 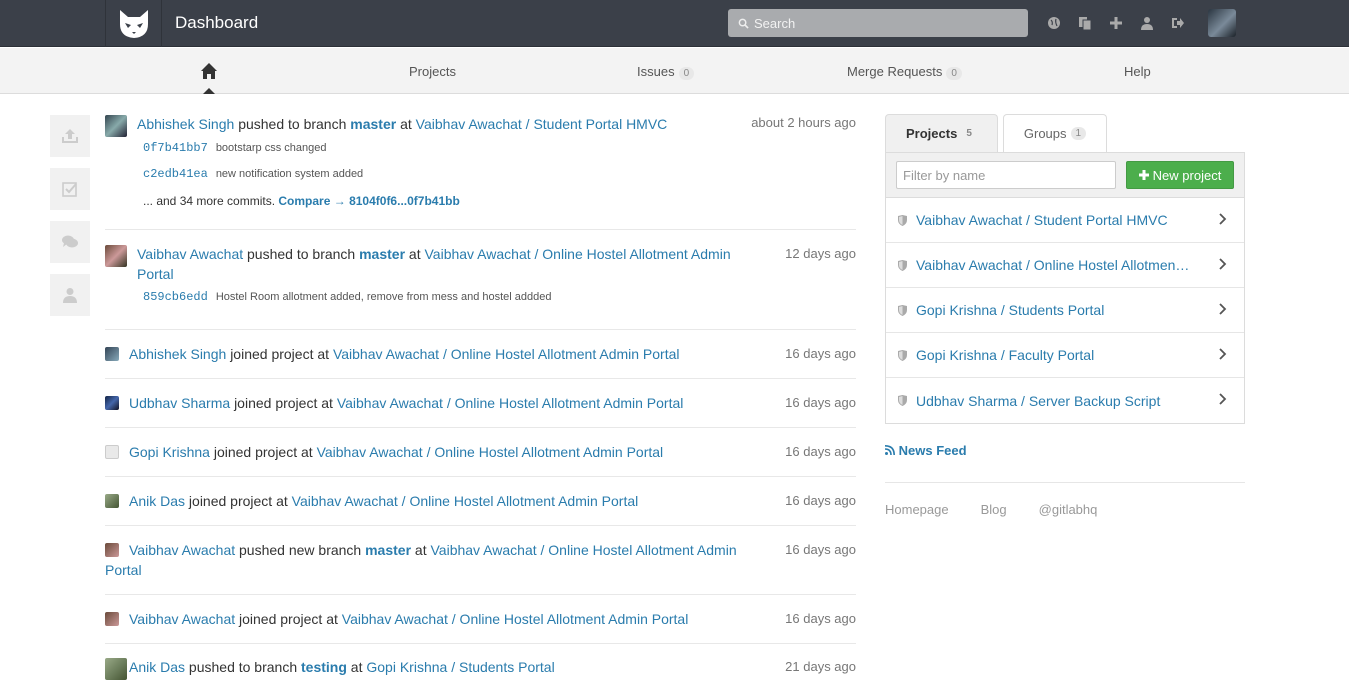 What do you see at coordinates (1178, 23) in the screenshot?
I see `sign-out-icon` at bounding box center [1178, 23].